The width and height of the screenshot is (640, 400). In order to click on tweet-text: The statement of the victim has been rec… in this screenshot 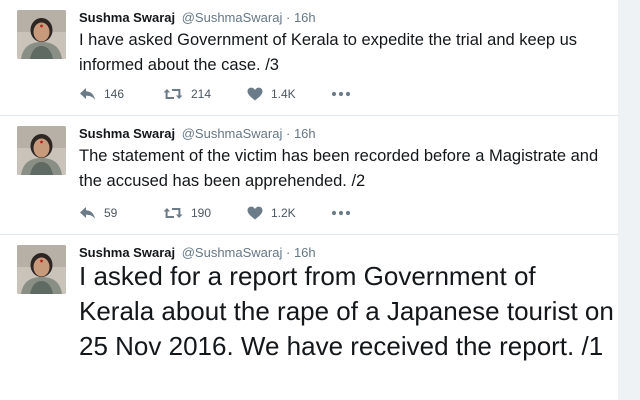, I will do `click(339, 168)`.